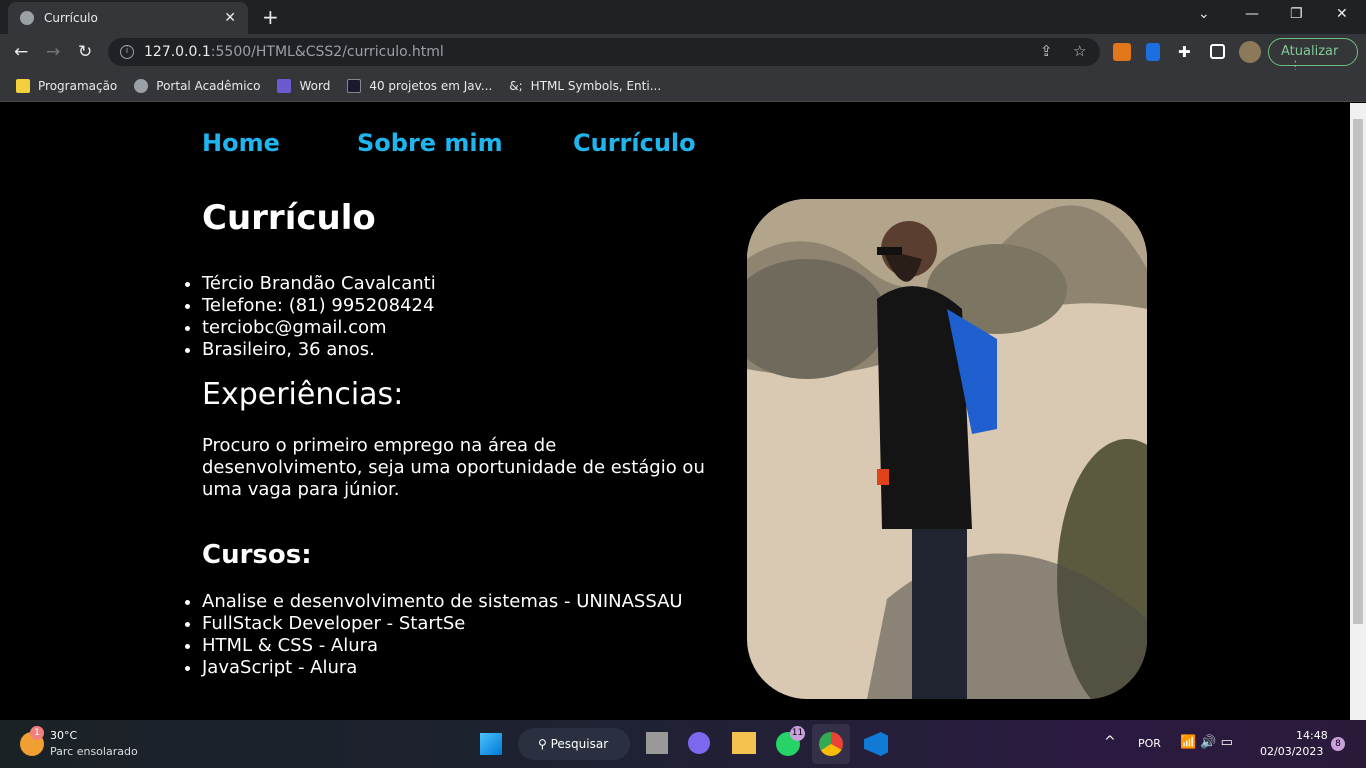 This screenshot has height=768, width=1366. What do you see at coordinates (319, 350) in the screenshot?
I see `info-nationality-age: Brasileiro, 36 anos.` at bounding box center [319, 350].